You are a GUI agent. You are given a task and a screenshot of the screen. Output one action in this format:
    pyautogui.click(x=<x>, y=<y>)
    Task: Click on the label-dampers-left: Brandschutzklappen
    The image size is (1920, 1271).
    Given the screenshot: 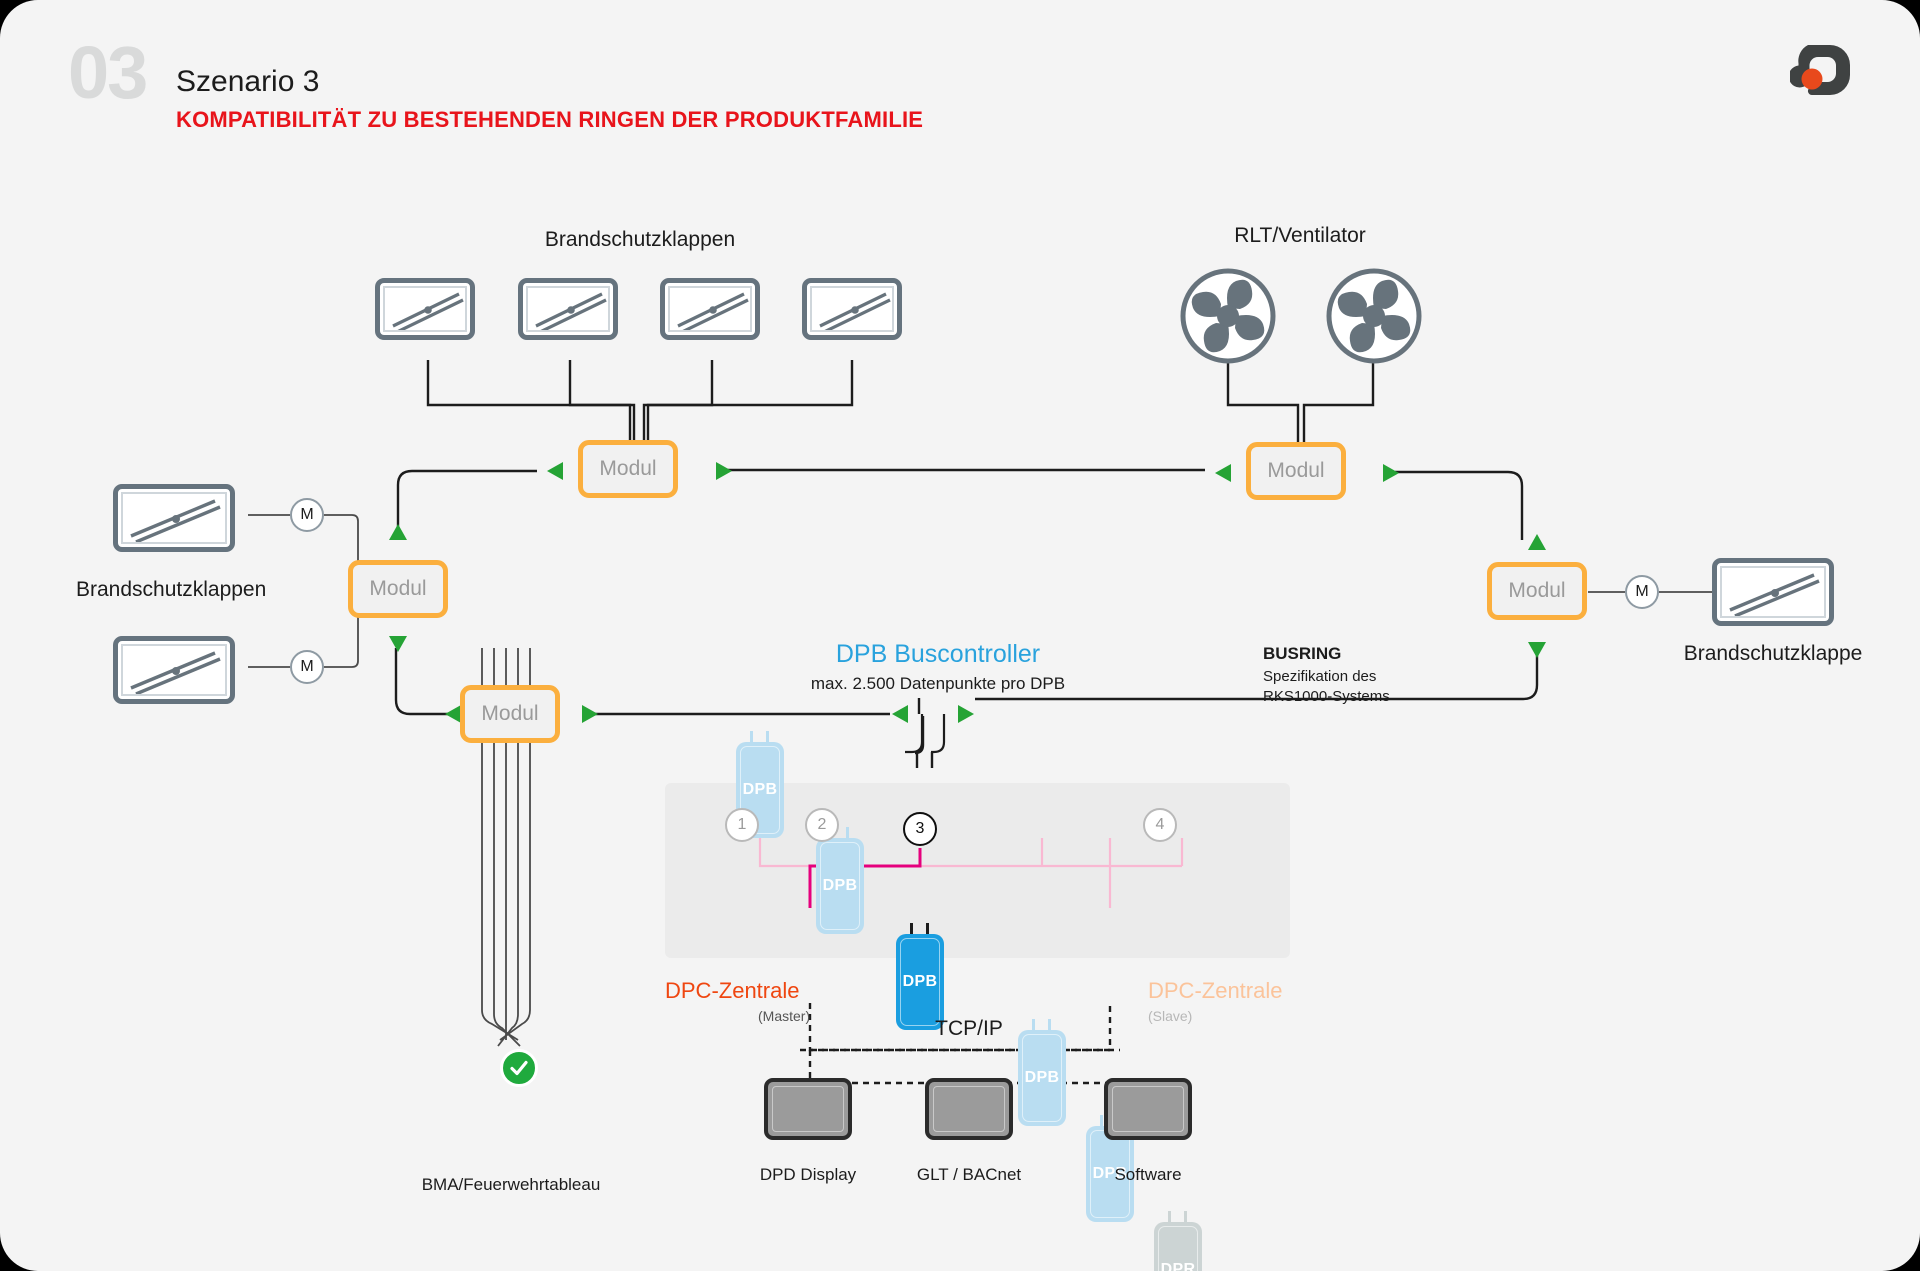 What is the action you would take?
    pyautogui.click(x=171, y=589)
    